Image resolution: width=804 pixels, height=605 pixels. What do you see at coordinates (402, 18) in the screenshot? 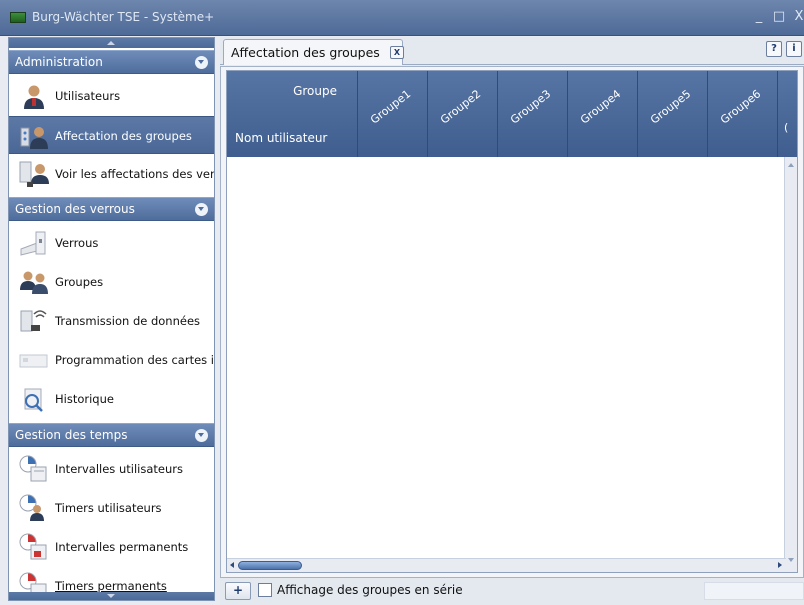
I see `title-bar: Burg-Wächter TSE - Système+ _ □ X` at bounding box center [402, 18].